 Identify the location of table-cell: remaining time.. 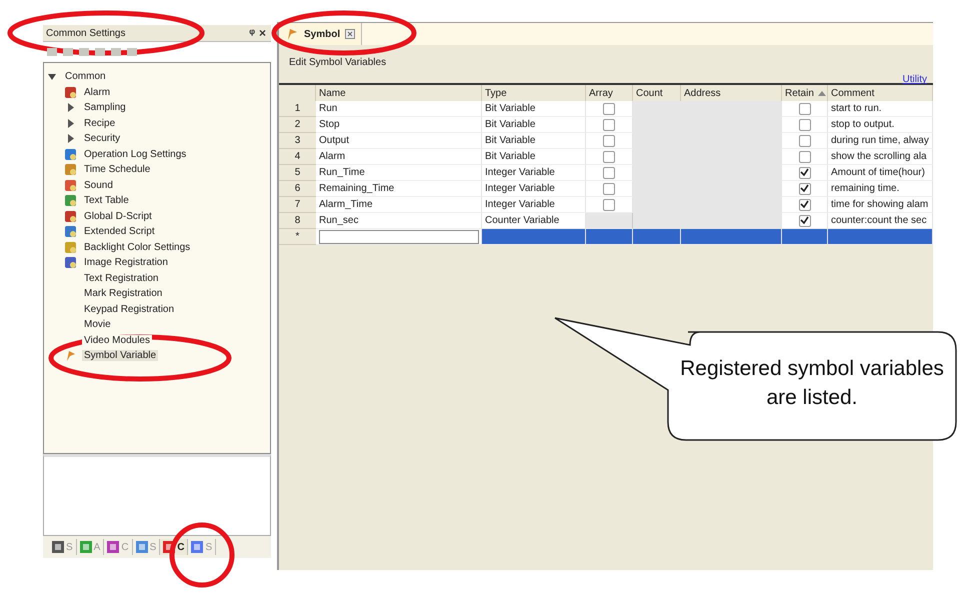
(880, 189).